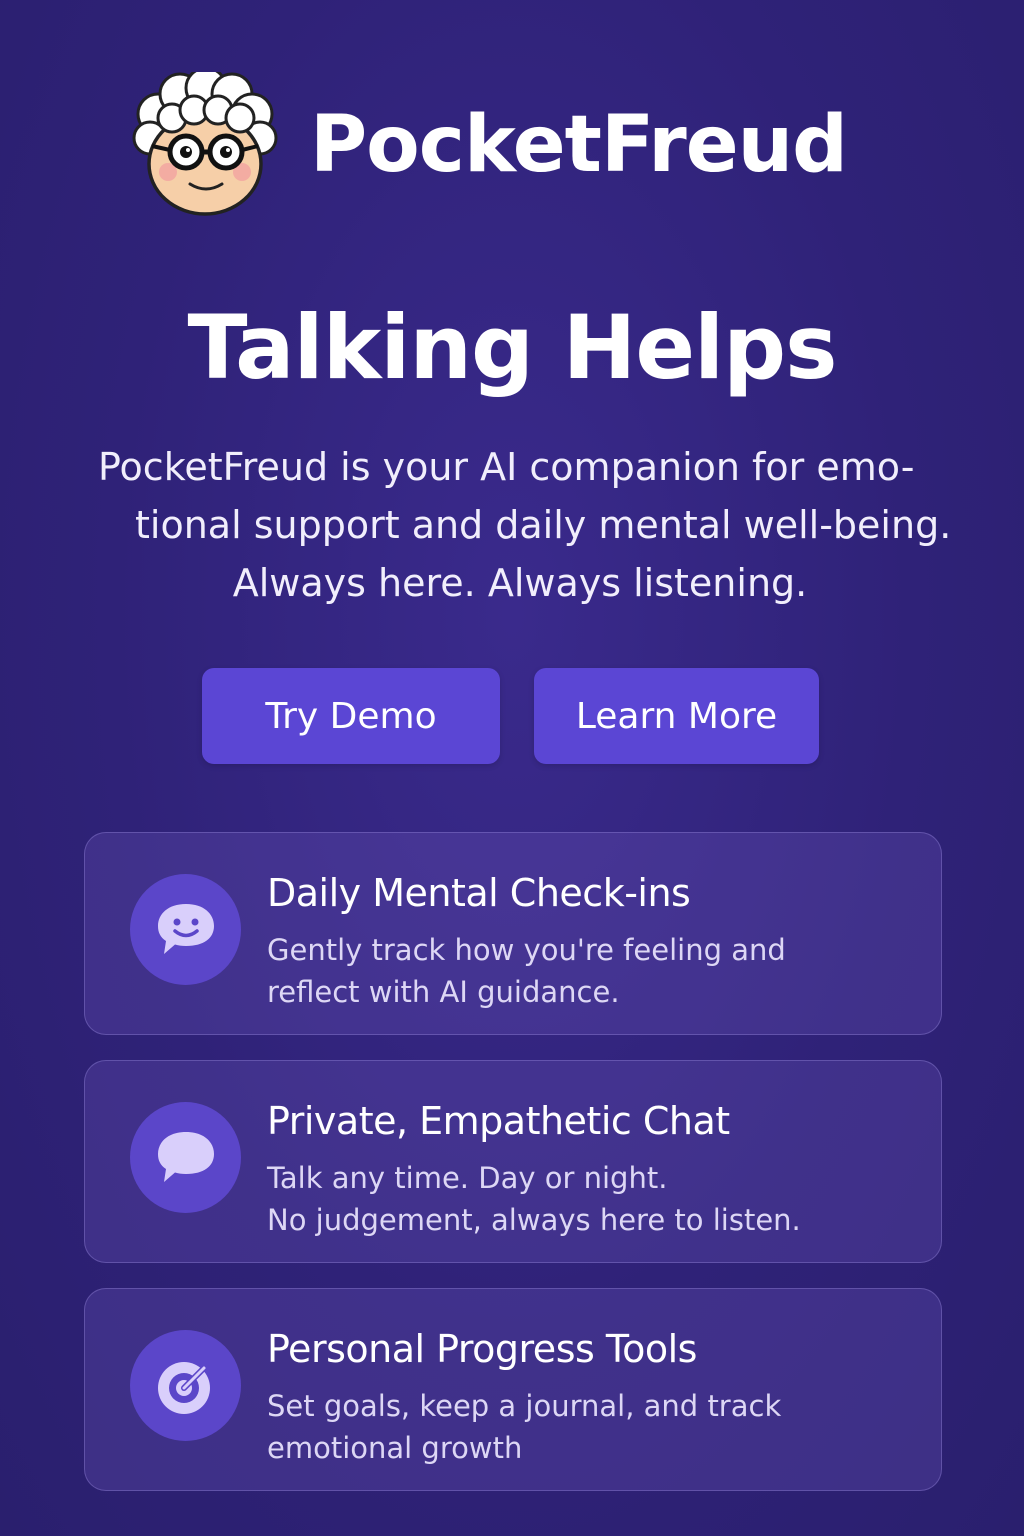 The width and height of the screenshot is (1024, 1536). What do you see at coordinates (395, 1448) in the screenshot?
I see `feature-description-line: emotional growth` at bounding box center [395, 1448].